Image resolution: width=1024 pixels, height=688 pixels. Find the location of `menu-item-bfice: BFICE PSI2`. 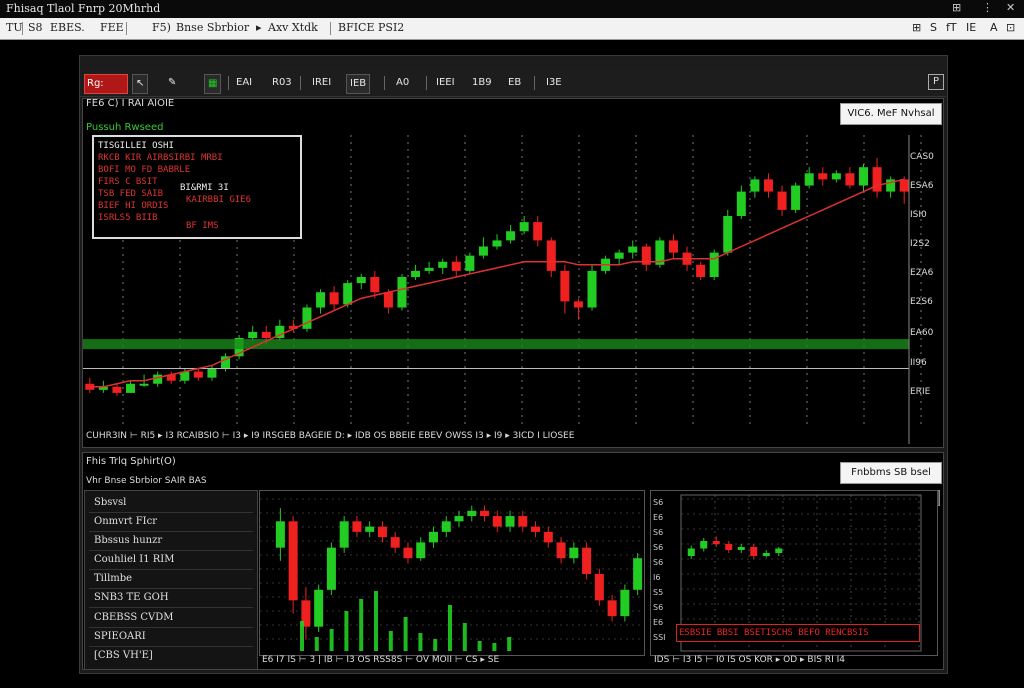

menu-item-bfice: BFICE PSI2 is located at coordinates (371, 27).